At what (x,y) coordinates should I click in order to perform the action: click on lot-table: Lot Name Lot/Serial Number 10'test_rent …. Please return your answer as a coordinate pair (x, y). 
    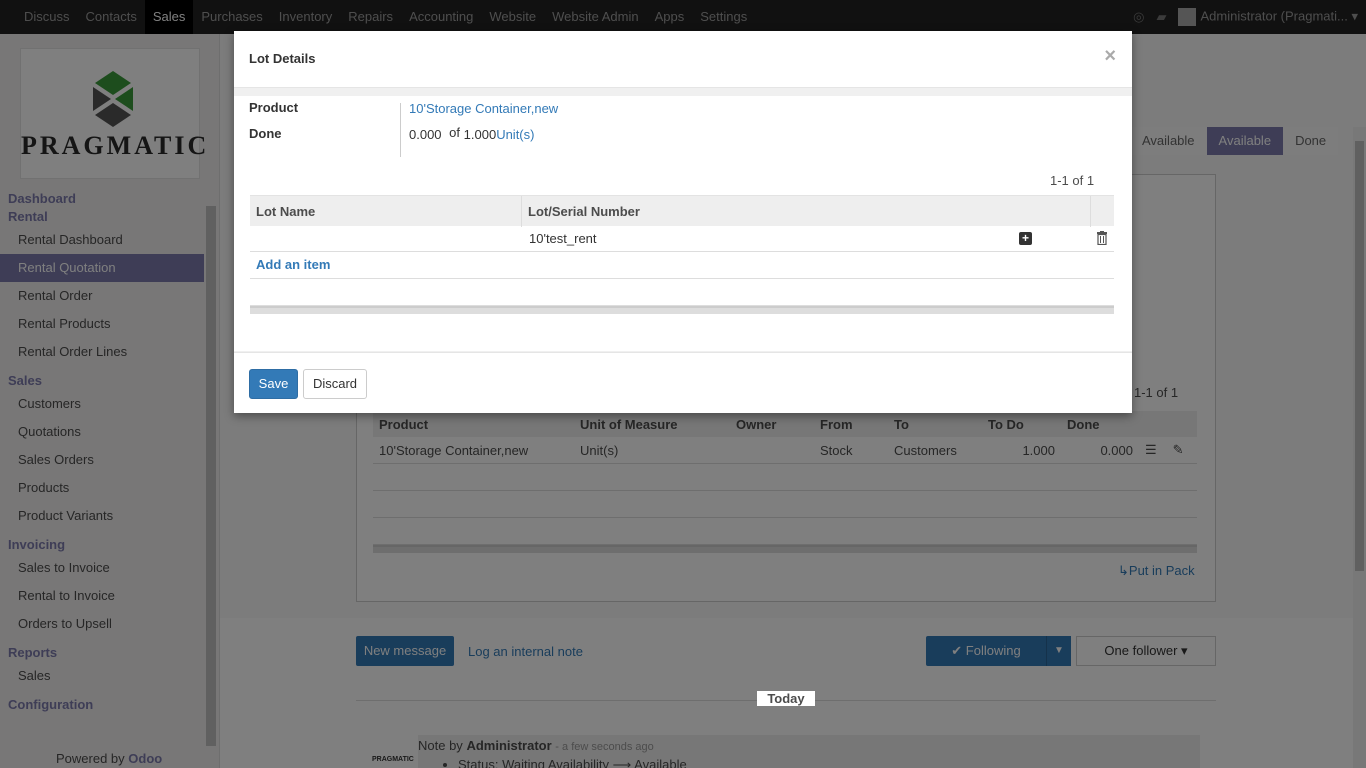
    Looking at the image, I should click on (682, 254).